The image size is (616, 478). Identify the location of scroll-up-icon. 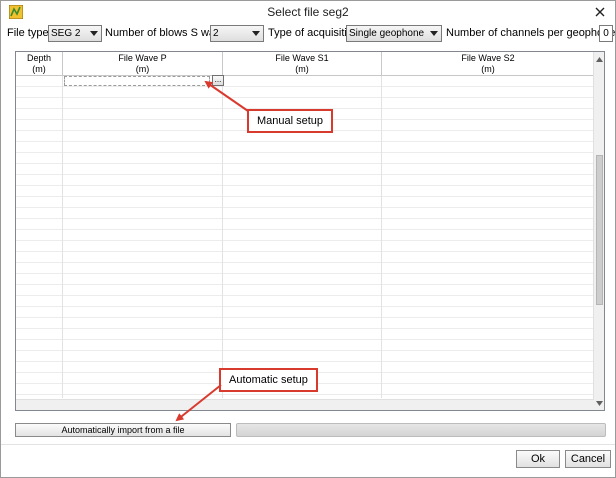
(599, 59).